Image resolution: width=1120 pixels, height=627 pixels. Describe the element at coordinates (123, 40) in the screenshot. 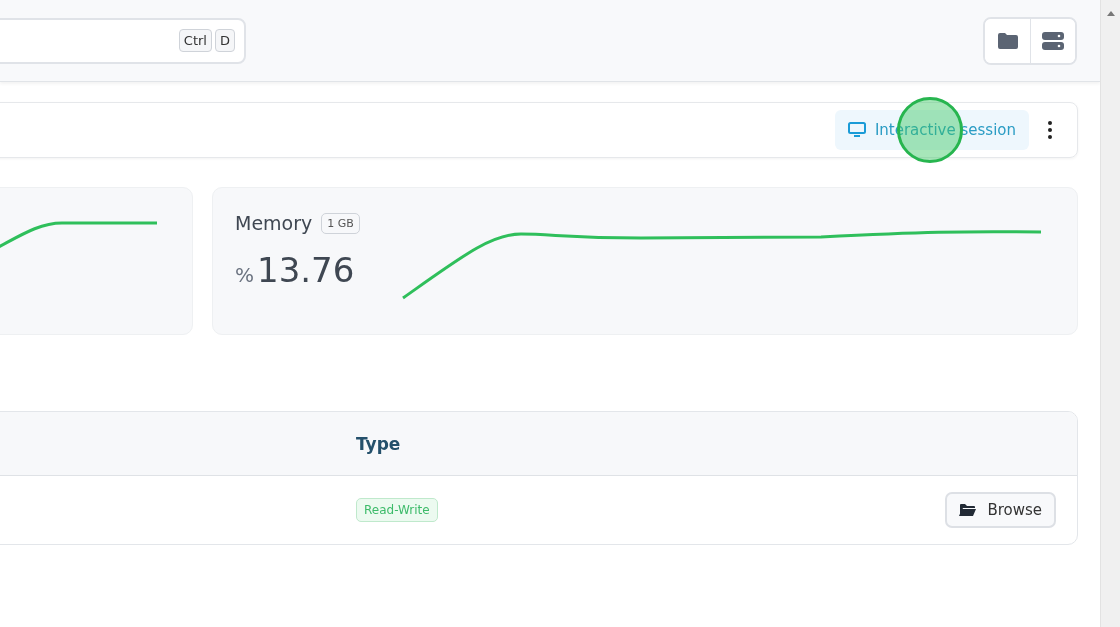

I see `search-field: Ctrl D` at that location.